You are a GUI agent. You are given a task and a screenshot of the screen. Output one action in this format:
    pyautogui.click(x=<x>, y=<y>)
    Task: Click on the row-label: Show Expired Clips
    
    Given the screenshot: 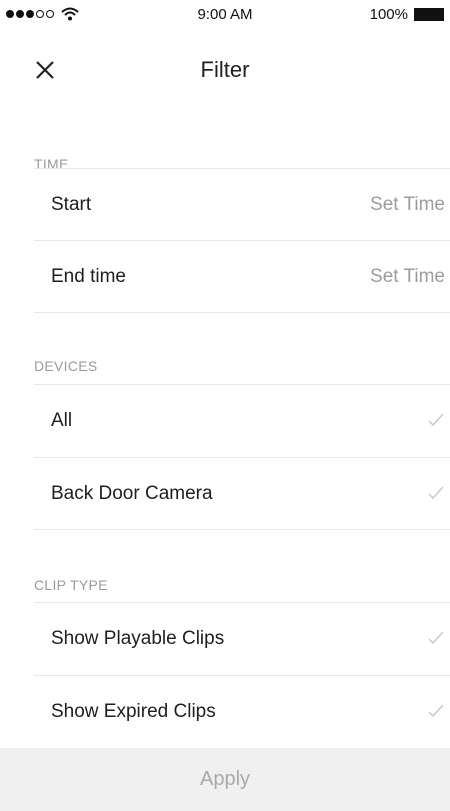 What is the action you would take?
    pyautogui.click(x=133, y=711)
    